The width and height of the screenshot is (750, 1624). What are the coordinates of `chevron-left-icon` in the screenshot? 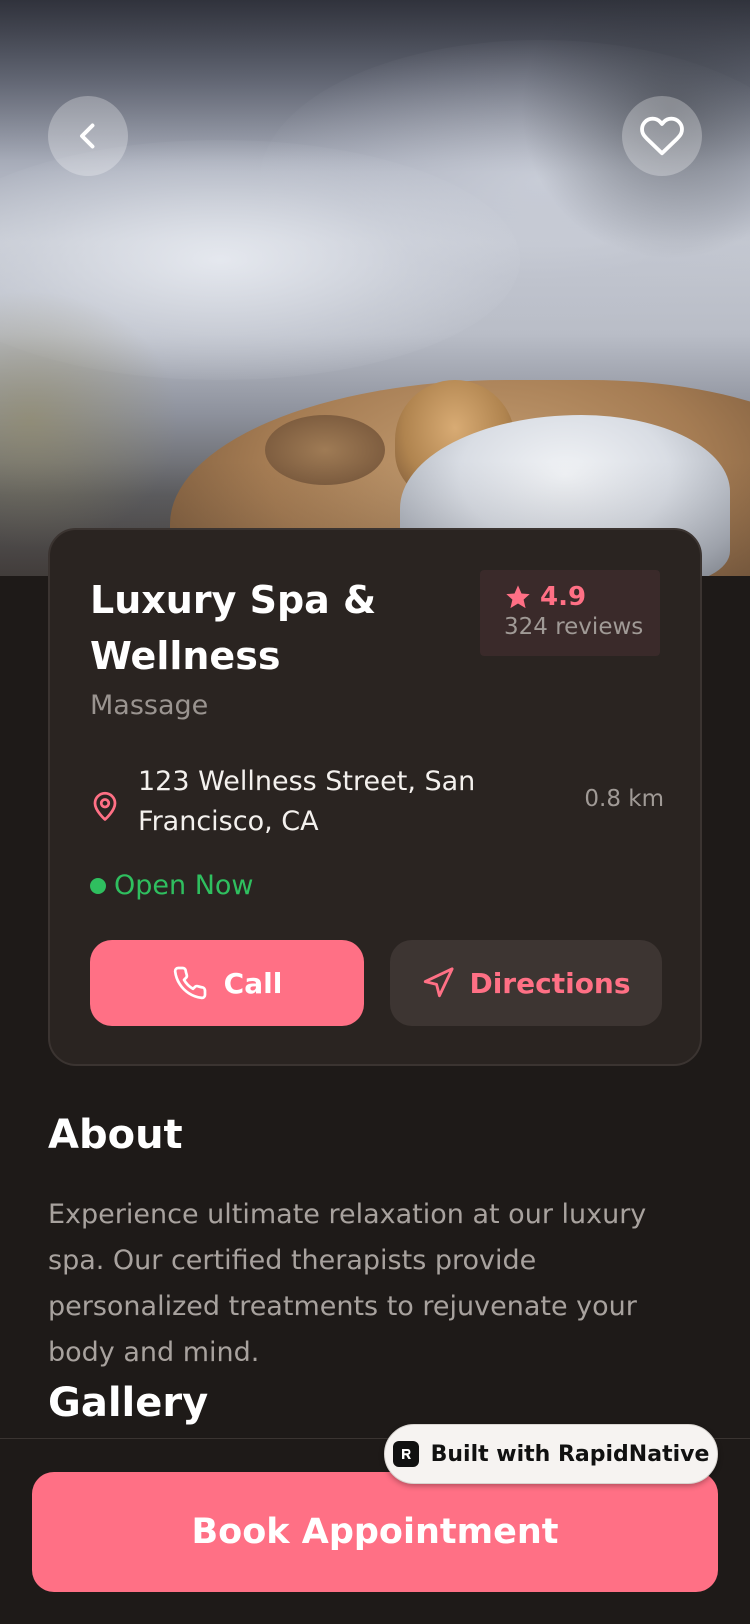 It's located at (87, 136).